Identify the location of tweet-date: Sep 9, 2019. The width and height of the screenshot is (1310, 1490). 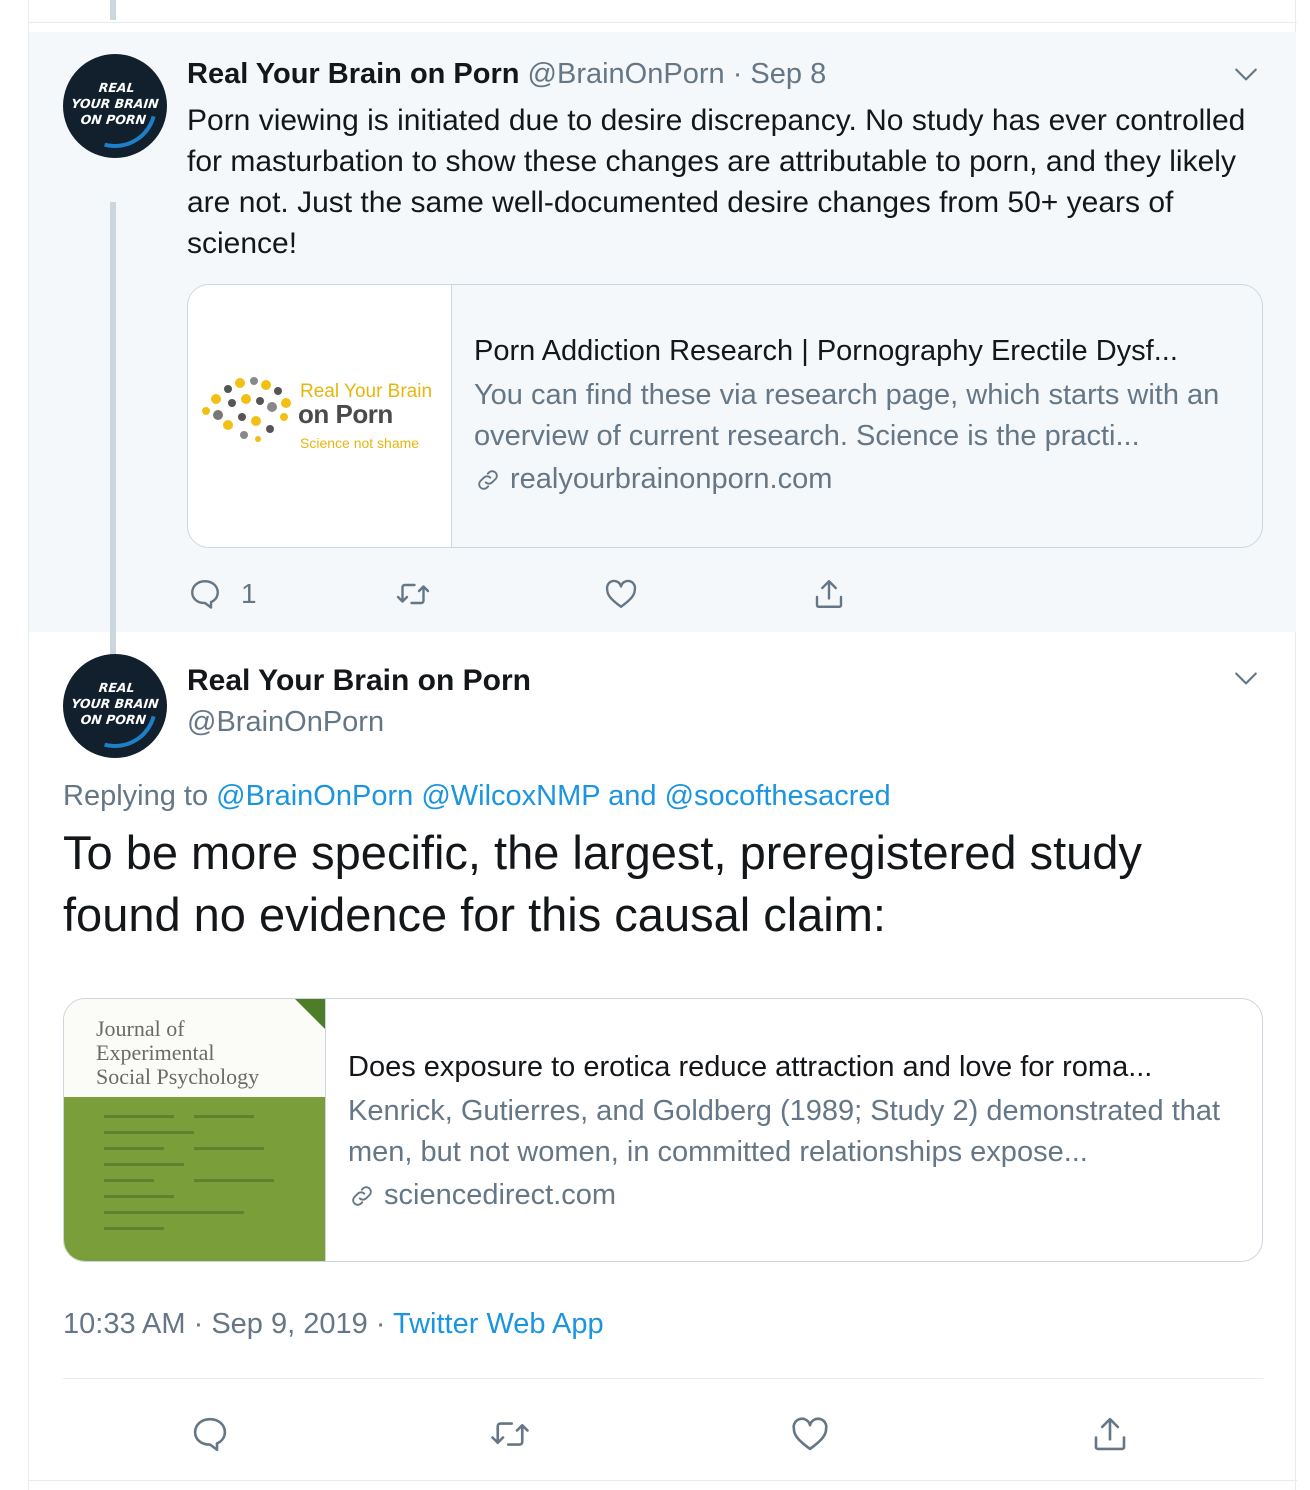
(289, 1324).